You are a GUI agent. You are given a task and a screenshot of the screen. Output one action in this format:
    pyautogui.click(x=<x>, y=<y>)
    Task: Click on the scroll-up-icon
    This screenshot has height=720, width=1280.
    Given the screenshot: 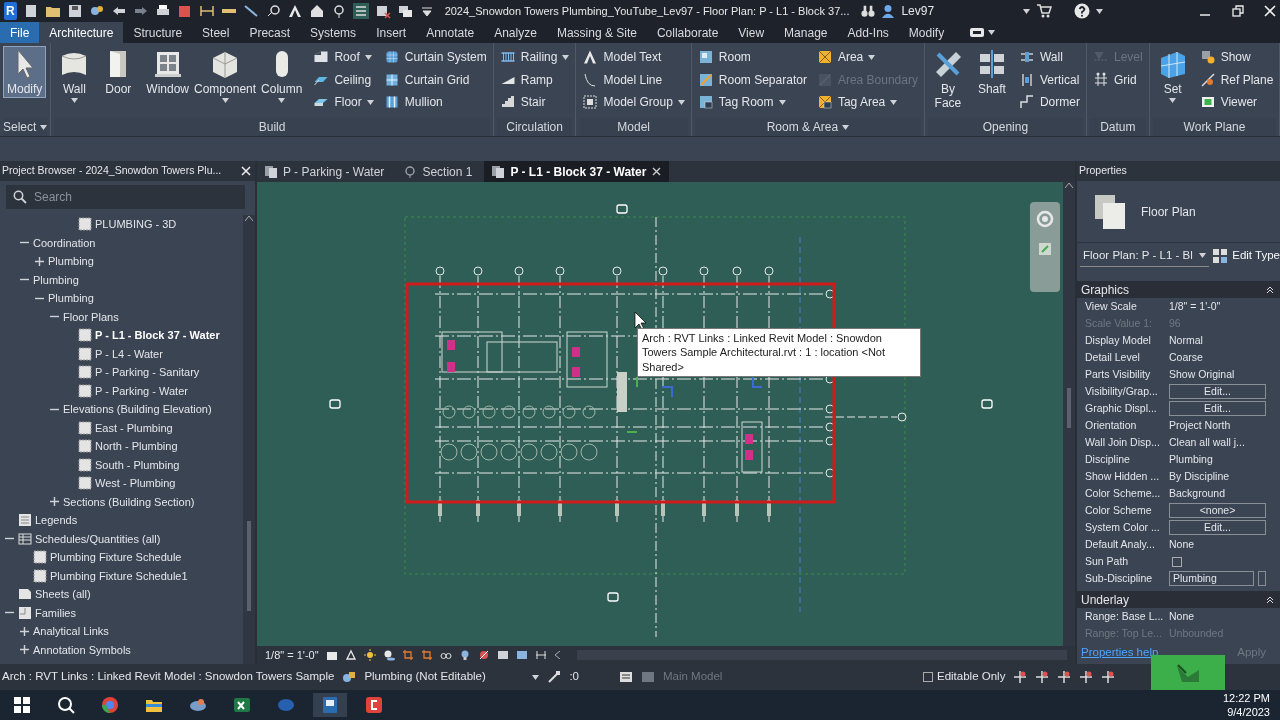 What is the action you would take?
    pyautogui.click(x=1069, y=185)
    